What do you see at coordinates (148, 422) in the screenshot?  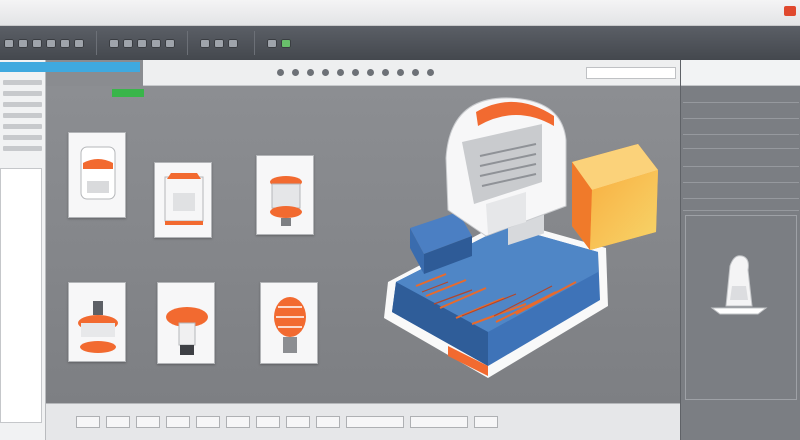 I see `view-right-button` at bounding box center [148, 422].